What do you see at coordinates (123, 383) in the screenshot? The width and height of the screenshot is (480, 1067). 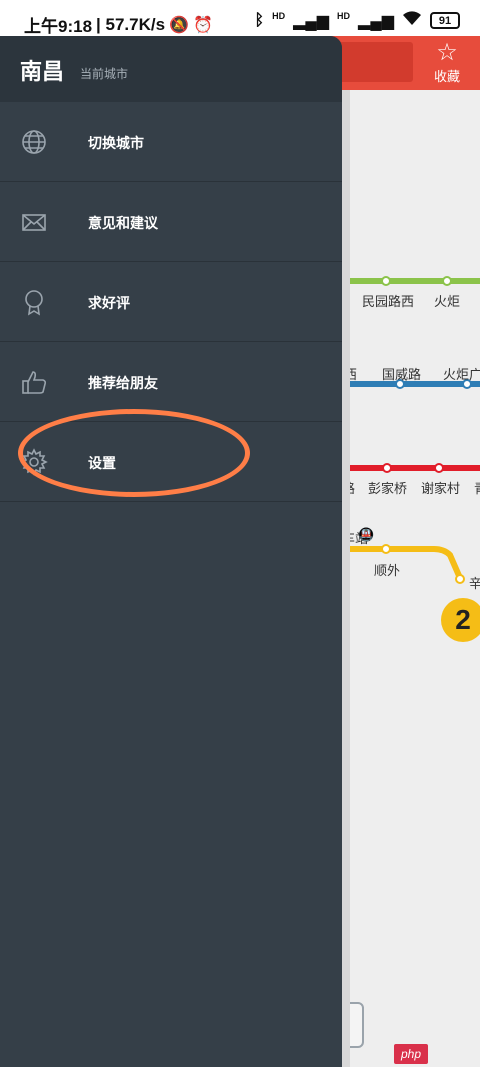 I see `menu-item-label: 推荐给朋友` at bounding box center [123, 383].